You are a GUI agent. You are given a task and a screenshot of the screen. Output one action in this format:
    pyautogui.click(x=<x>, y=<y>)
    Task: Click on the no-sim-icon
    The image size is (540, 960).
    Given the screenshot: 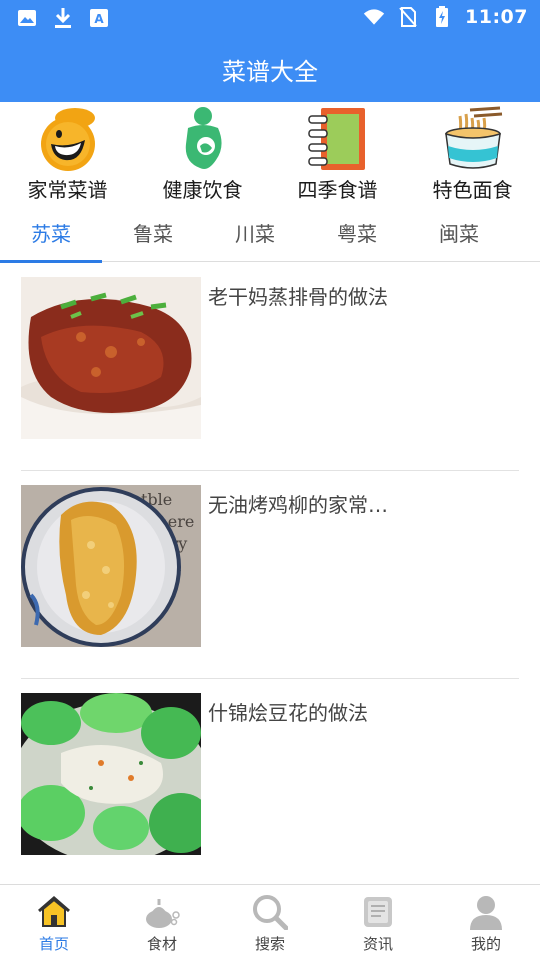 What is the action you would take?
    pyautogui.click(x=408, y=17)
    